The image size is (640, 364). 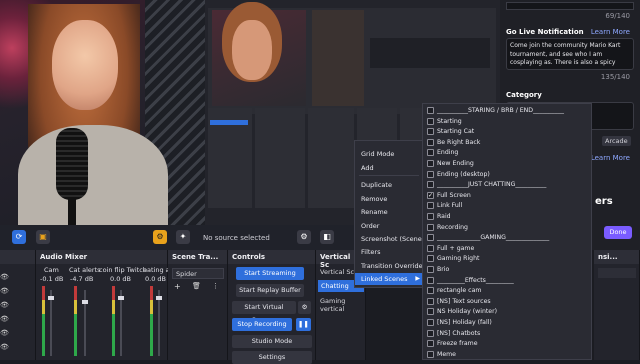 What do you see at coordinates (339, 272) in the screenshot?
I see `vertical-scene-item: Vertical Sce` at bounding box center [339, 272].